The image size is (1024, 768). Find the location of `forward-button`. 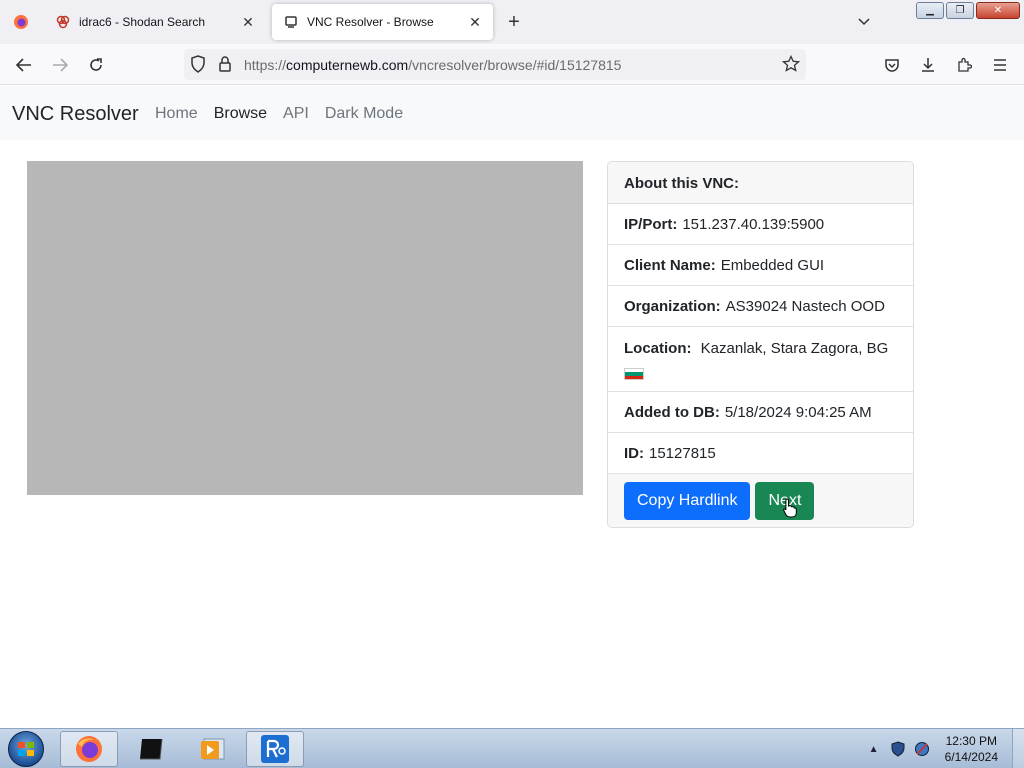

forward-button is located at coordinates (60, 65).